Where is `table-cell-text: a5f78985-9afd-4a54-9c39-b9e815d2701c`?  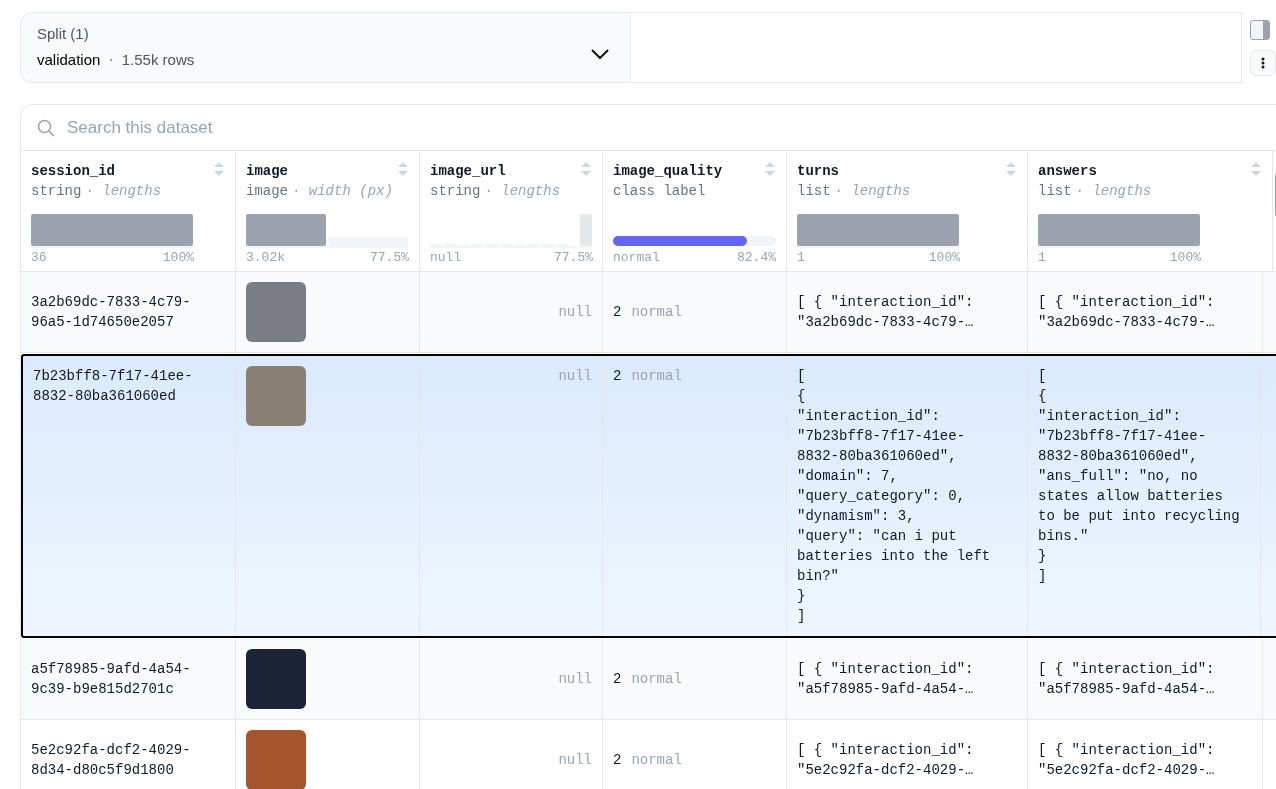 table-cell-text: a5f78985-9afd-4a54-9c39-b9e815d2701c is located at coordinates (111, 679).